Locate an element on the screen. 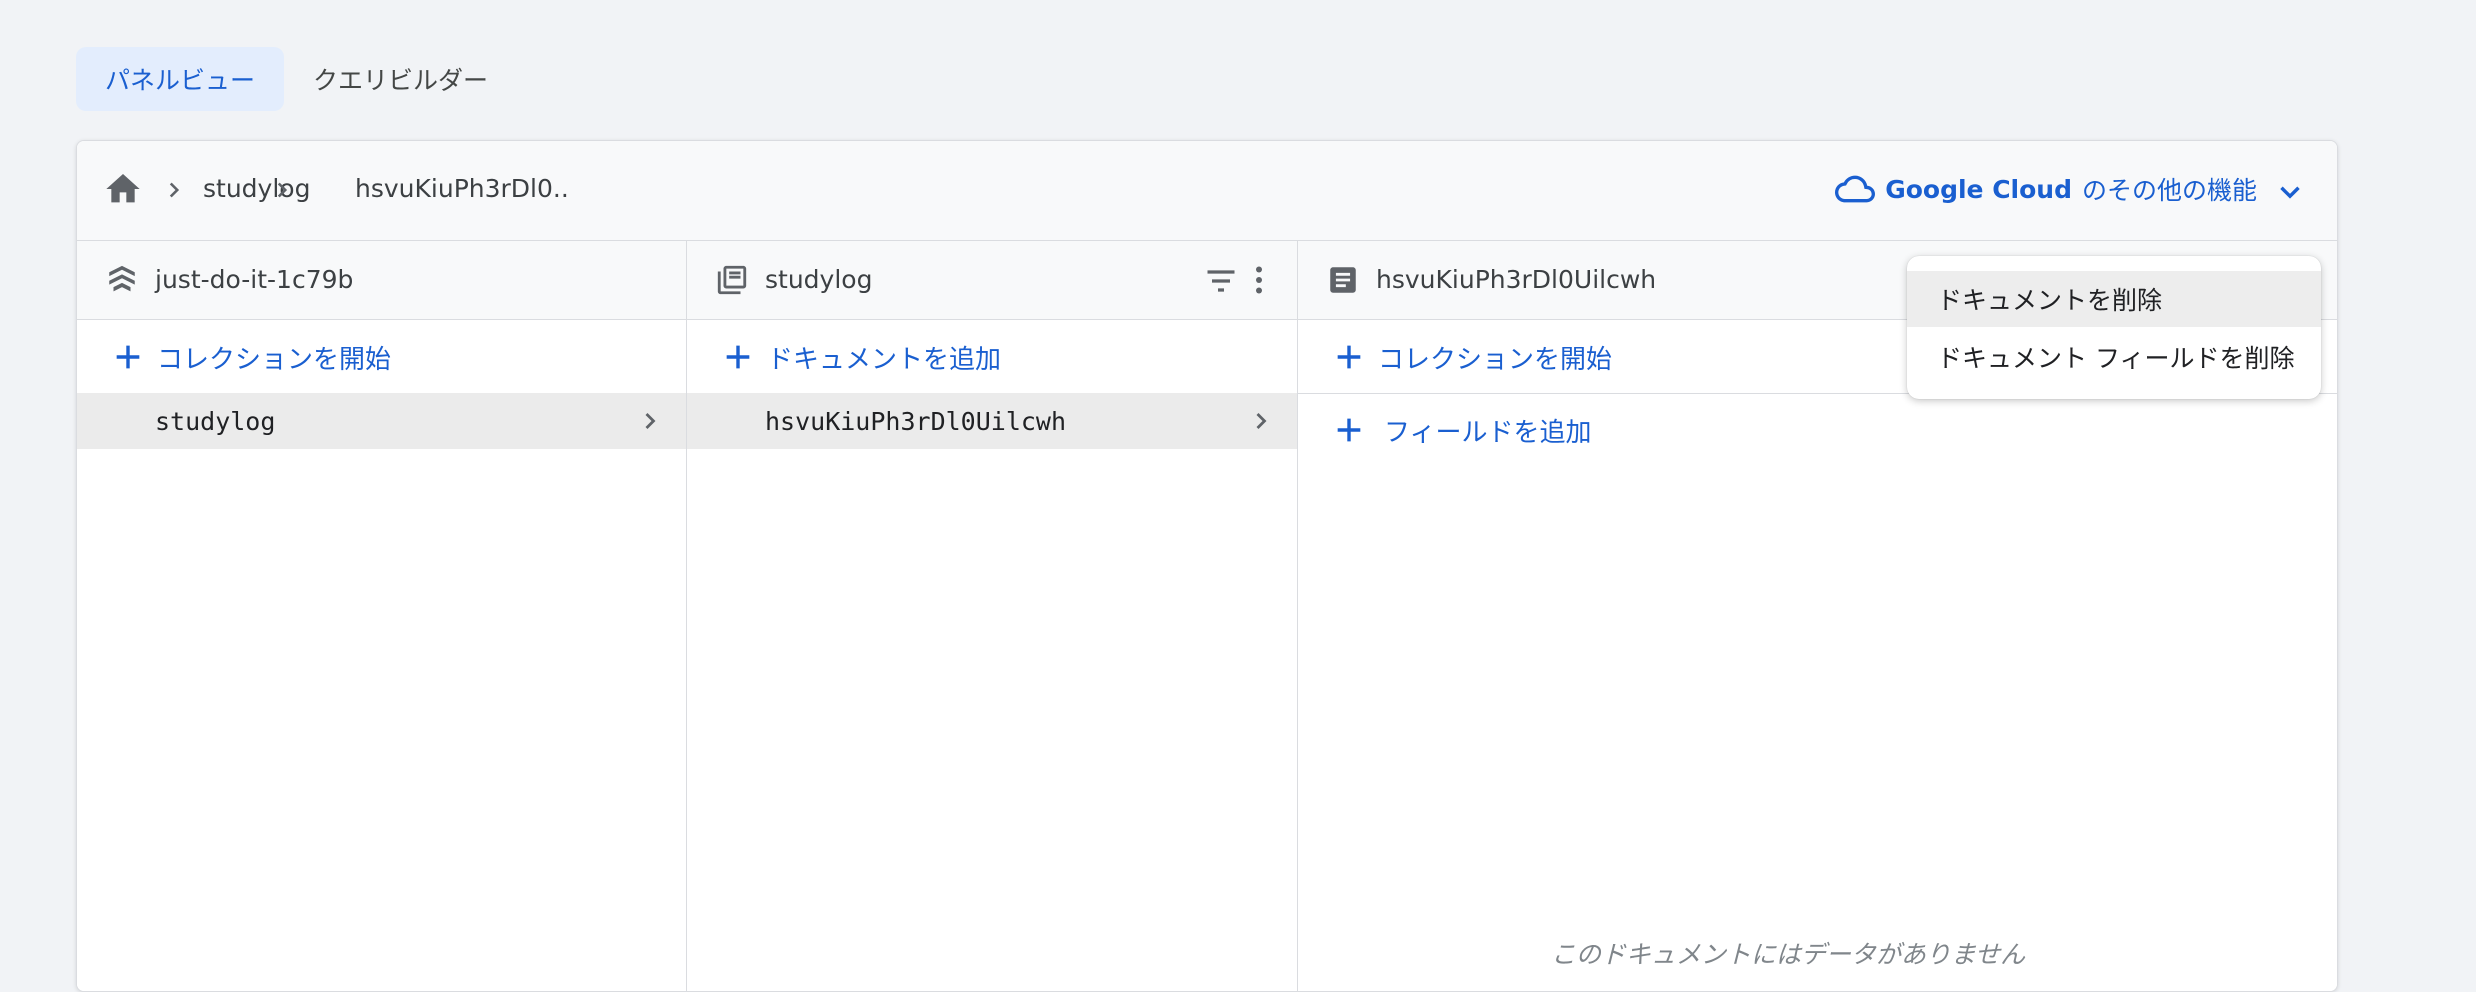 This screenshot has width=2476, height=992. document-icon is located at coordinates (1343, 280).